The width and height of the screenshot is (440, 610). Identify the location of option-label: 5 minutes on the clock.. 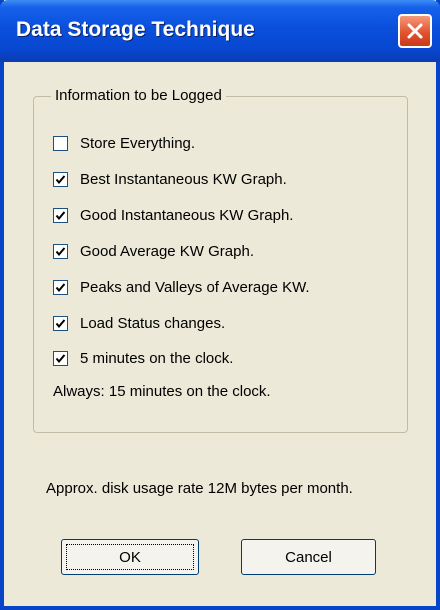
(157, 358).